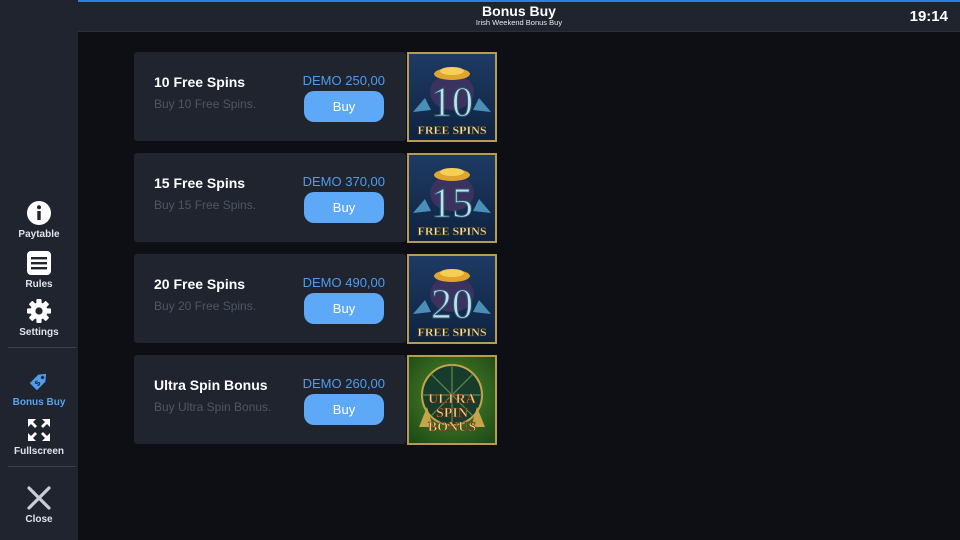  What do you see at coordinates (205, 205) in the screenshot?
I see `offer-description: Buy 15 Free Spins.` at bounding box center [205, 205].